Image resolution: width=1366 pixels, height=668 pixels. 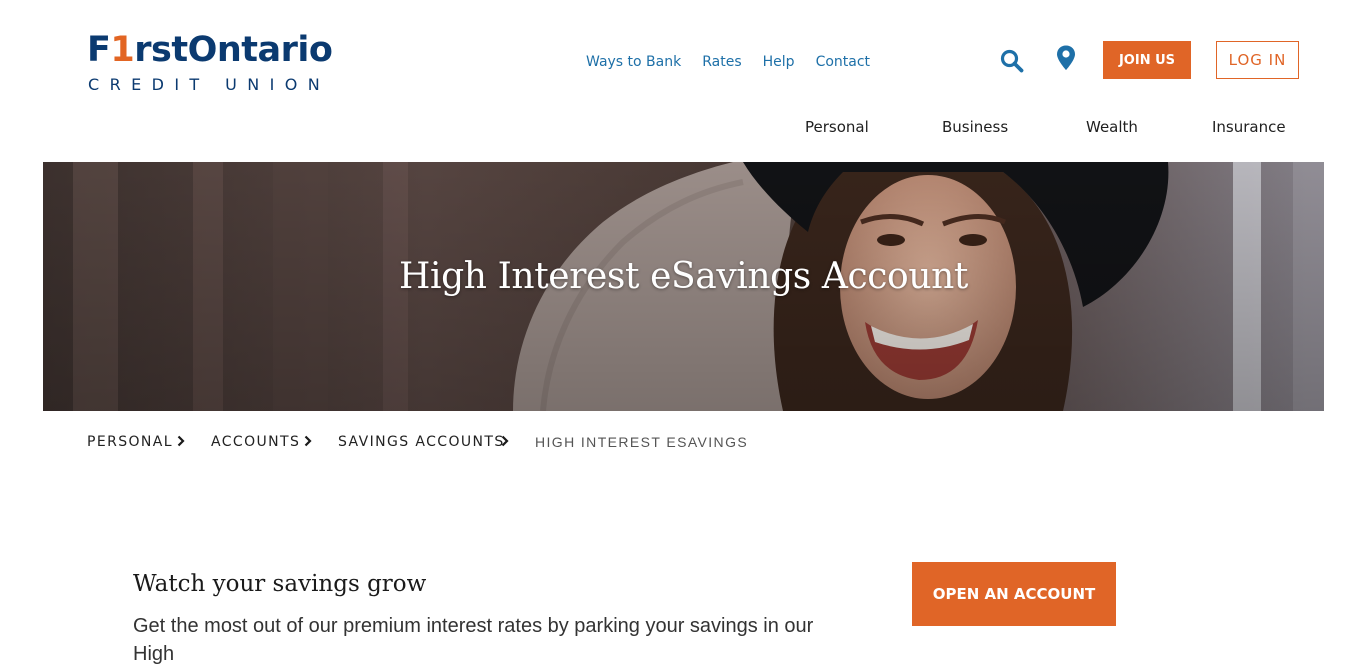 I want to click on util-nav-rates: Rates, so click(x=721, y=62).